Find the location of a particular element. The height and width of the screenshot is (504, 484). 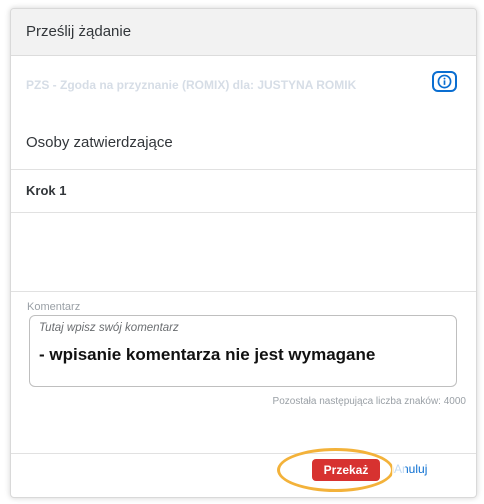

cancel-overlap-mask is located at coordinates (398, 469).